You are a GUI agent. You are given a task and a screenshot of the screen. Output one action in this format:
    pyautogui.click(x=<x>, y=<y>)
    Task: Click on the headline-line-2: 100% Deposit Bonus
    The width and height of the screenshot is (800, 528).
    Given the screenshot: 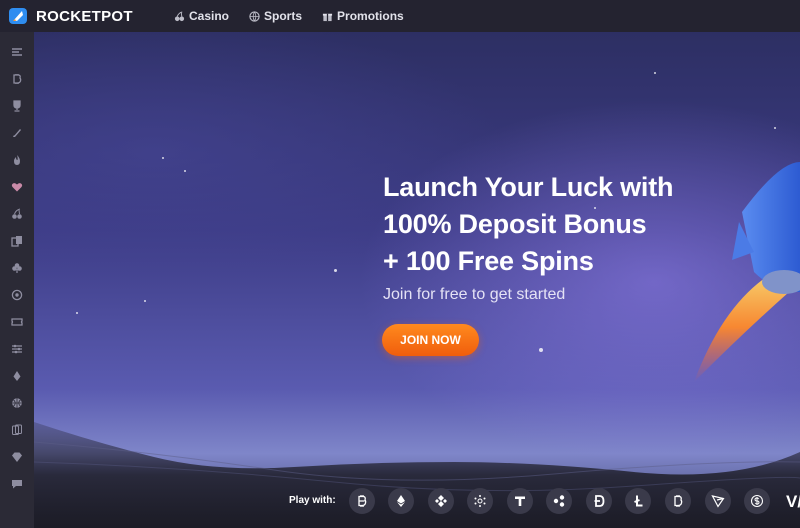 What is the action you would take?
    pyautogui.click(x=515, y=224)
    